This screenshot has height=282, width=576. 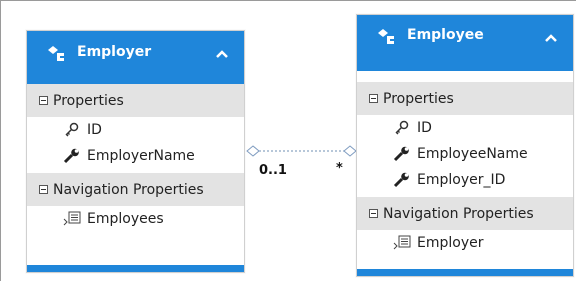 I want to click on property-row: Employer_ID, so click(x=465, y=180).